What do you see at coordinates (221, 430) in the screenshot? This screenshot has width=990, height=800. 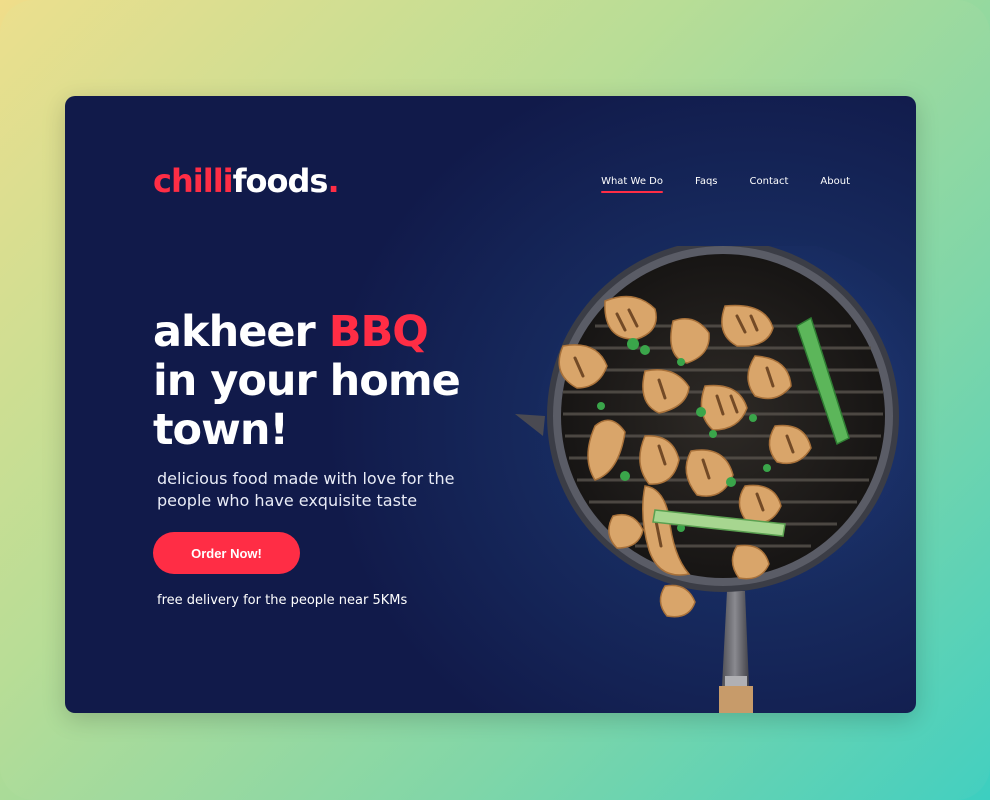 I see `hero-line-3: town!` at bounding box center [221, 430].